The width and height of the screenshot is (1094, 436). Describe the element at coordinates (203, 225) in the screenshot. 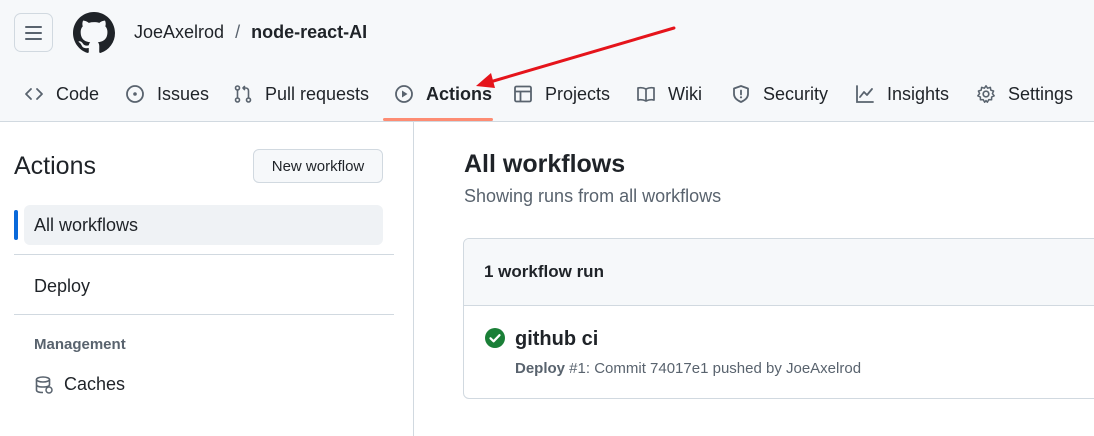

I see `sidebar-item-all-workflows: All workflows` at that location.